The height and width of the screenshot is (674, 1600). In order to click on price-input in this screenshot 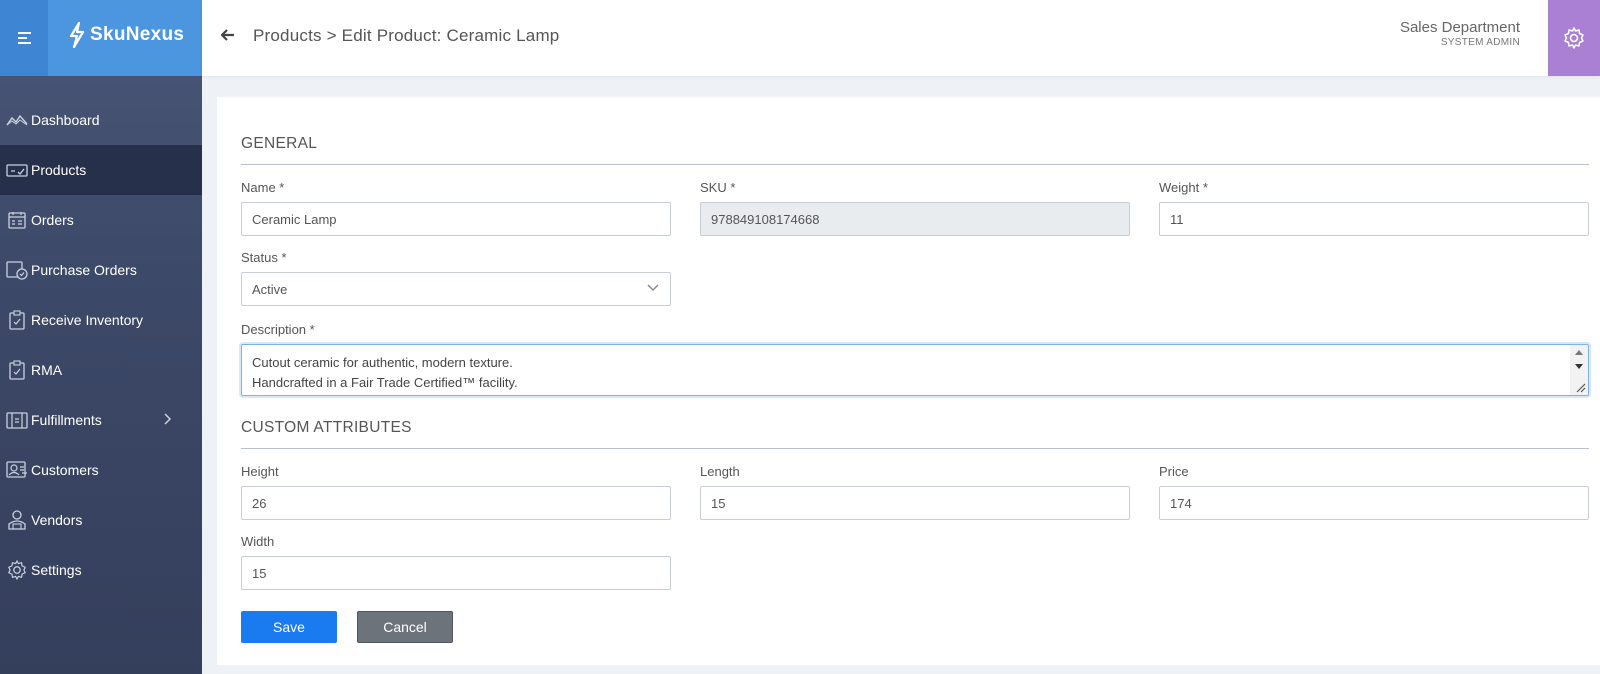, I will do `click(1374, 503)`.